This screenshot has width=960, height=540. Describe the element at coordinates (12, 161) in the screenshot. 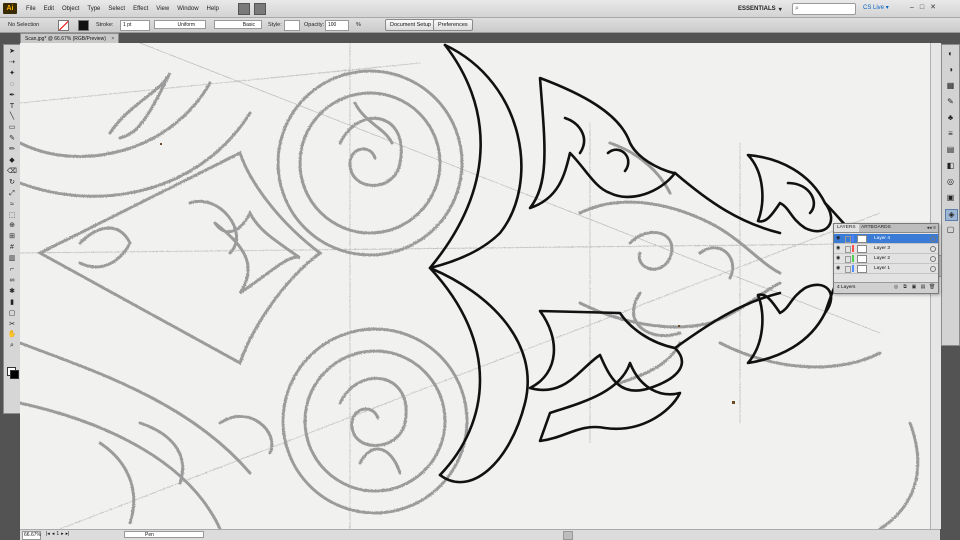

I see `blob-brush-tool-icon: ◆` at that location.